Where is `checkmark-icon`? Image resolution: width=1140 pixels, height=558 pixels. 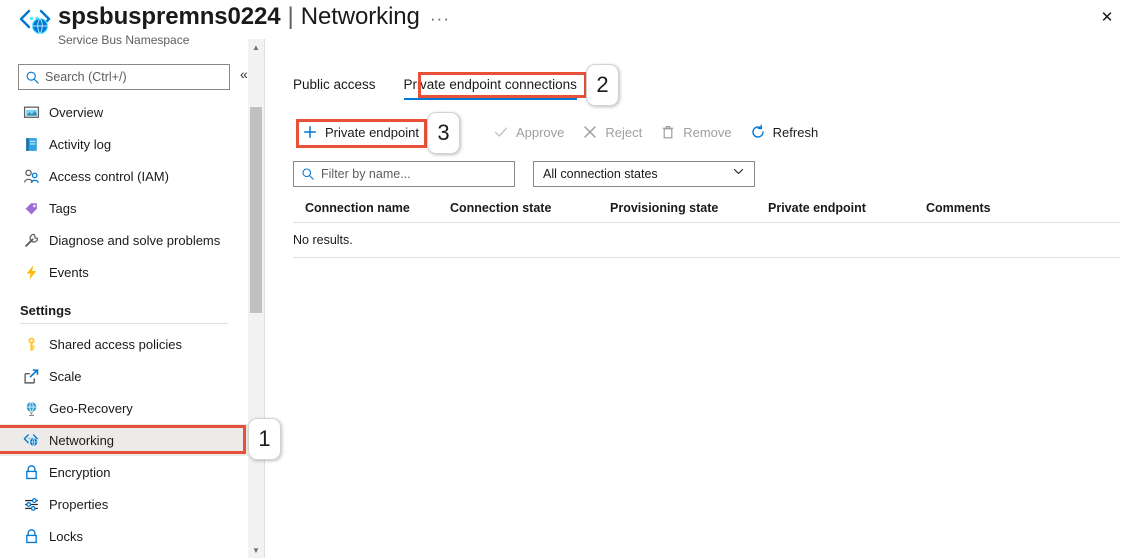 checkmark-icon is located at coordinates (501, 132).